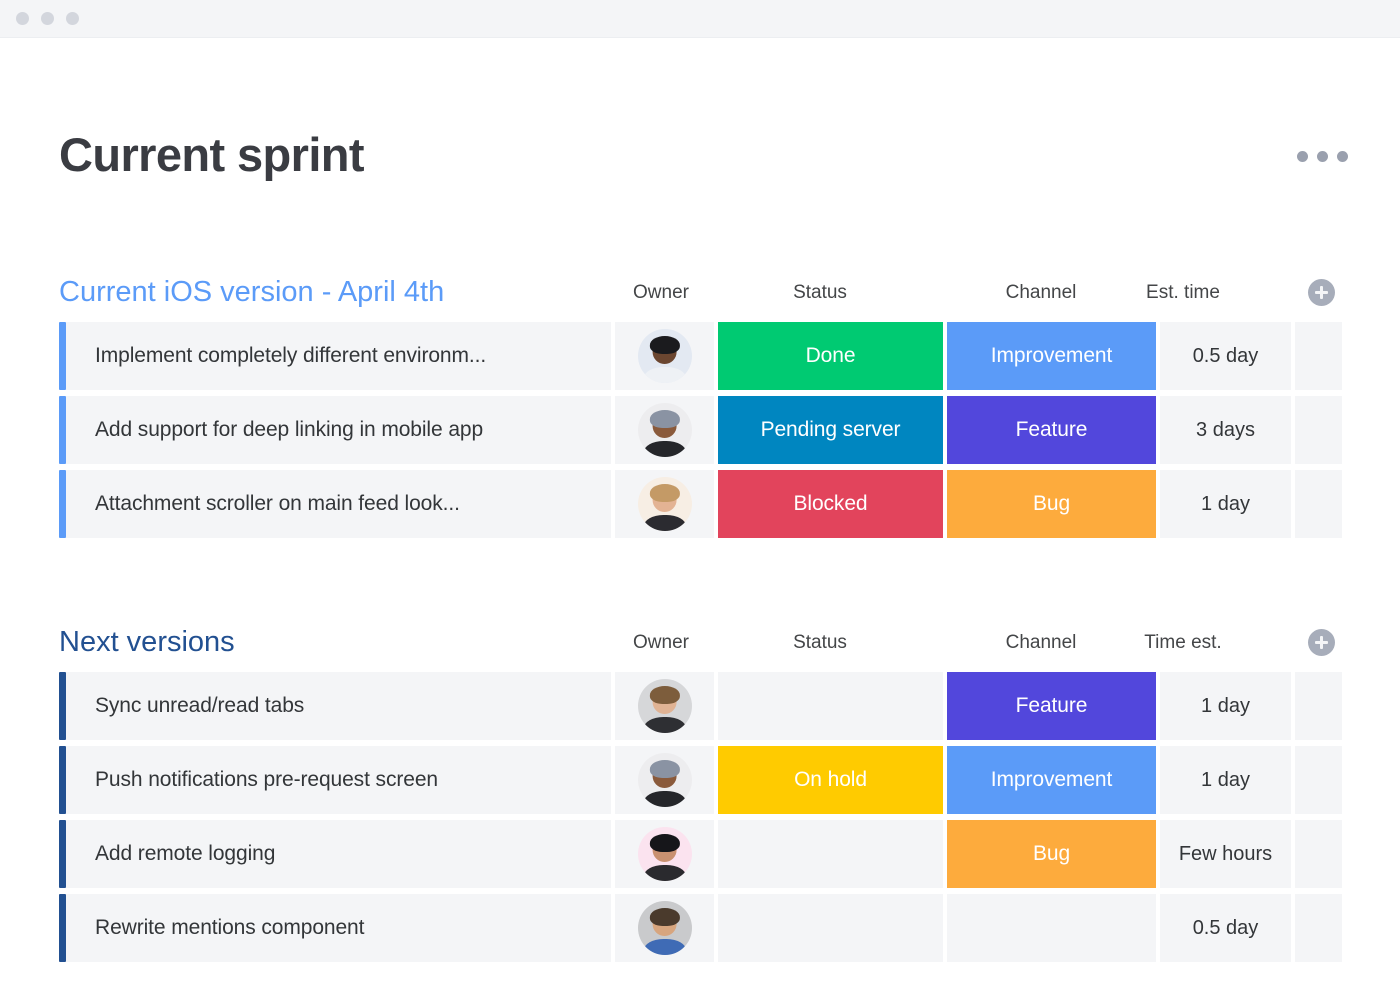 The image size is (1400, 991). What do you see at coordinates (72, 18) in the screenshot?
I see `maximize-dot` at bounding box center [72, 18].